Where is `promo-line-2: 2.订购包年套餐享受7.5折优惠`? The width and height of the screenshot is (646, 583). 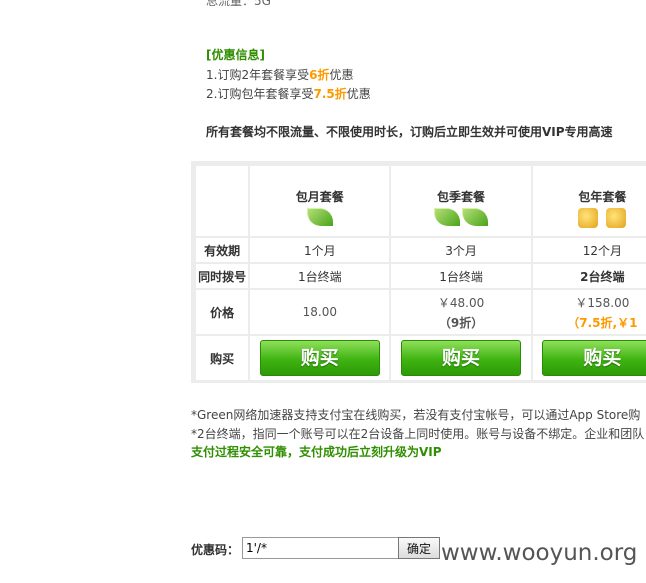 promo-line-2: 2.订购包年套餐享受7.5折优惠 is located at coordinates (288, 93).